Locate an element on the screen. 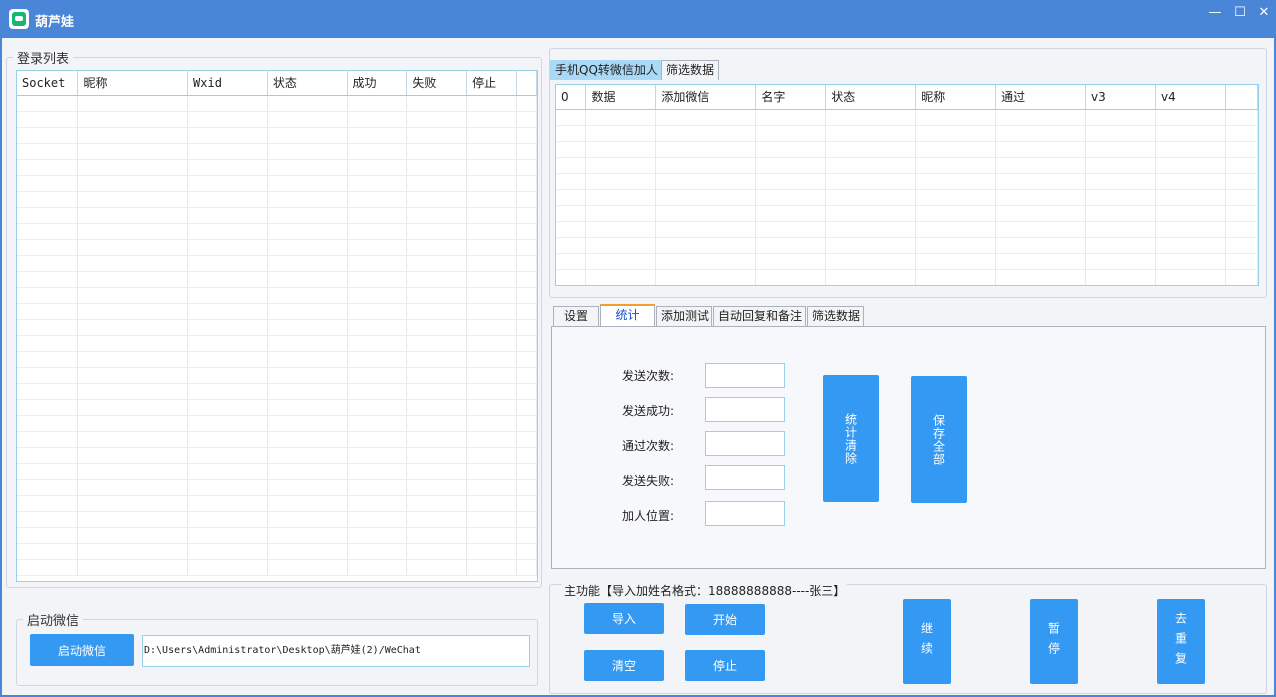  tab-qq-to-wechat: 手机QQ转微信加人 is located at coordinates (605, 70).